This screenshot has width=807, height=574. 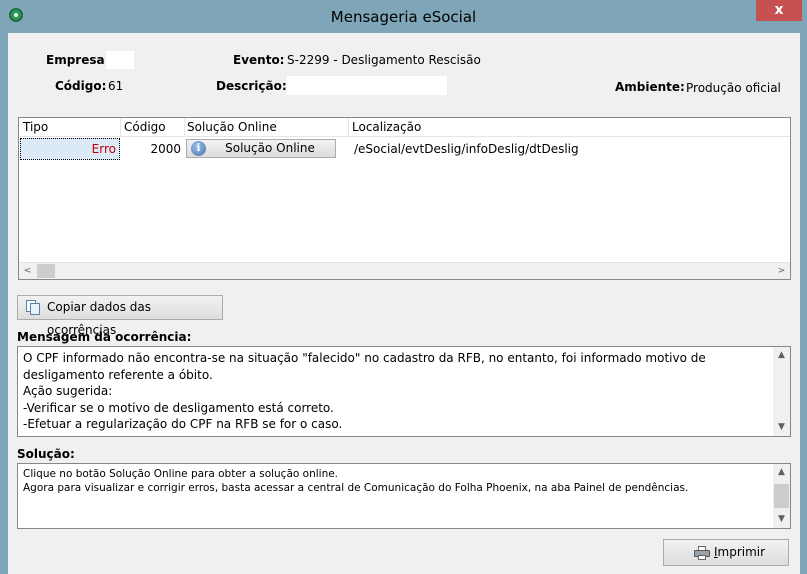 I want to click on solucao-vertical-scrollbar: ▲ ▼, so click(x=781, y=496).